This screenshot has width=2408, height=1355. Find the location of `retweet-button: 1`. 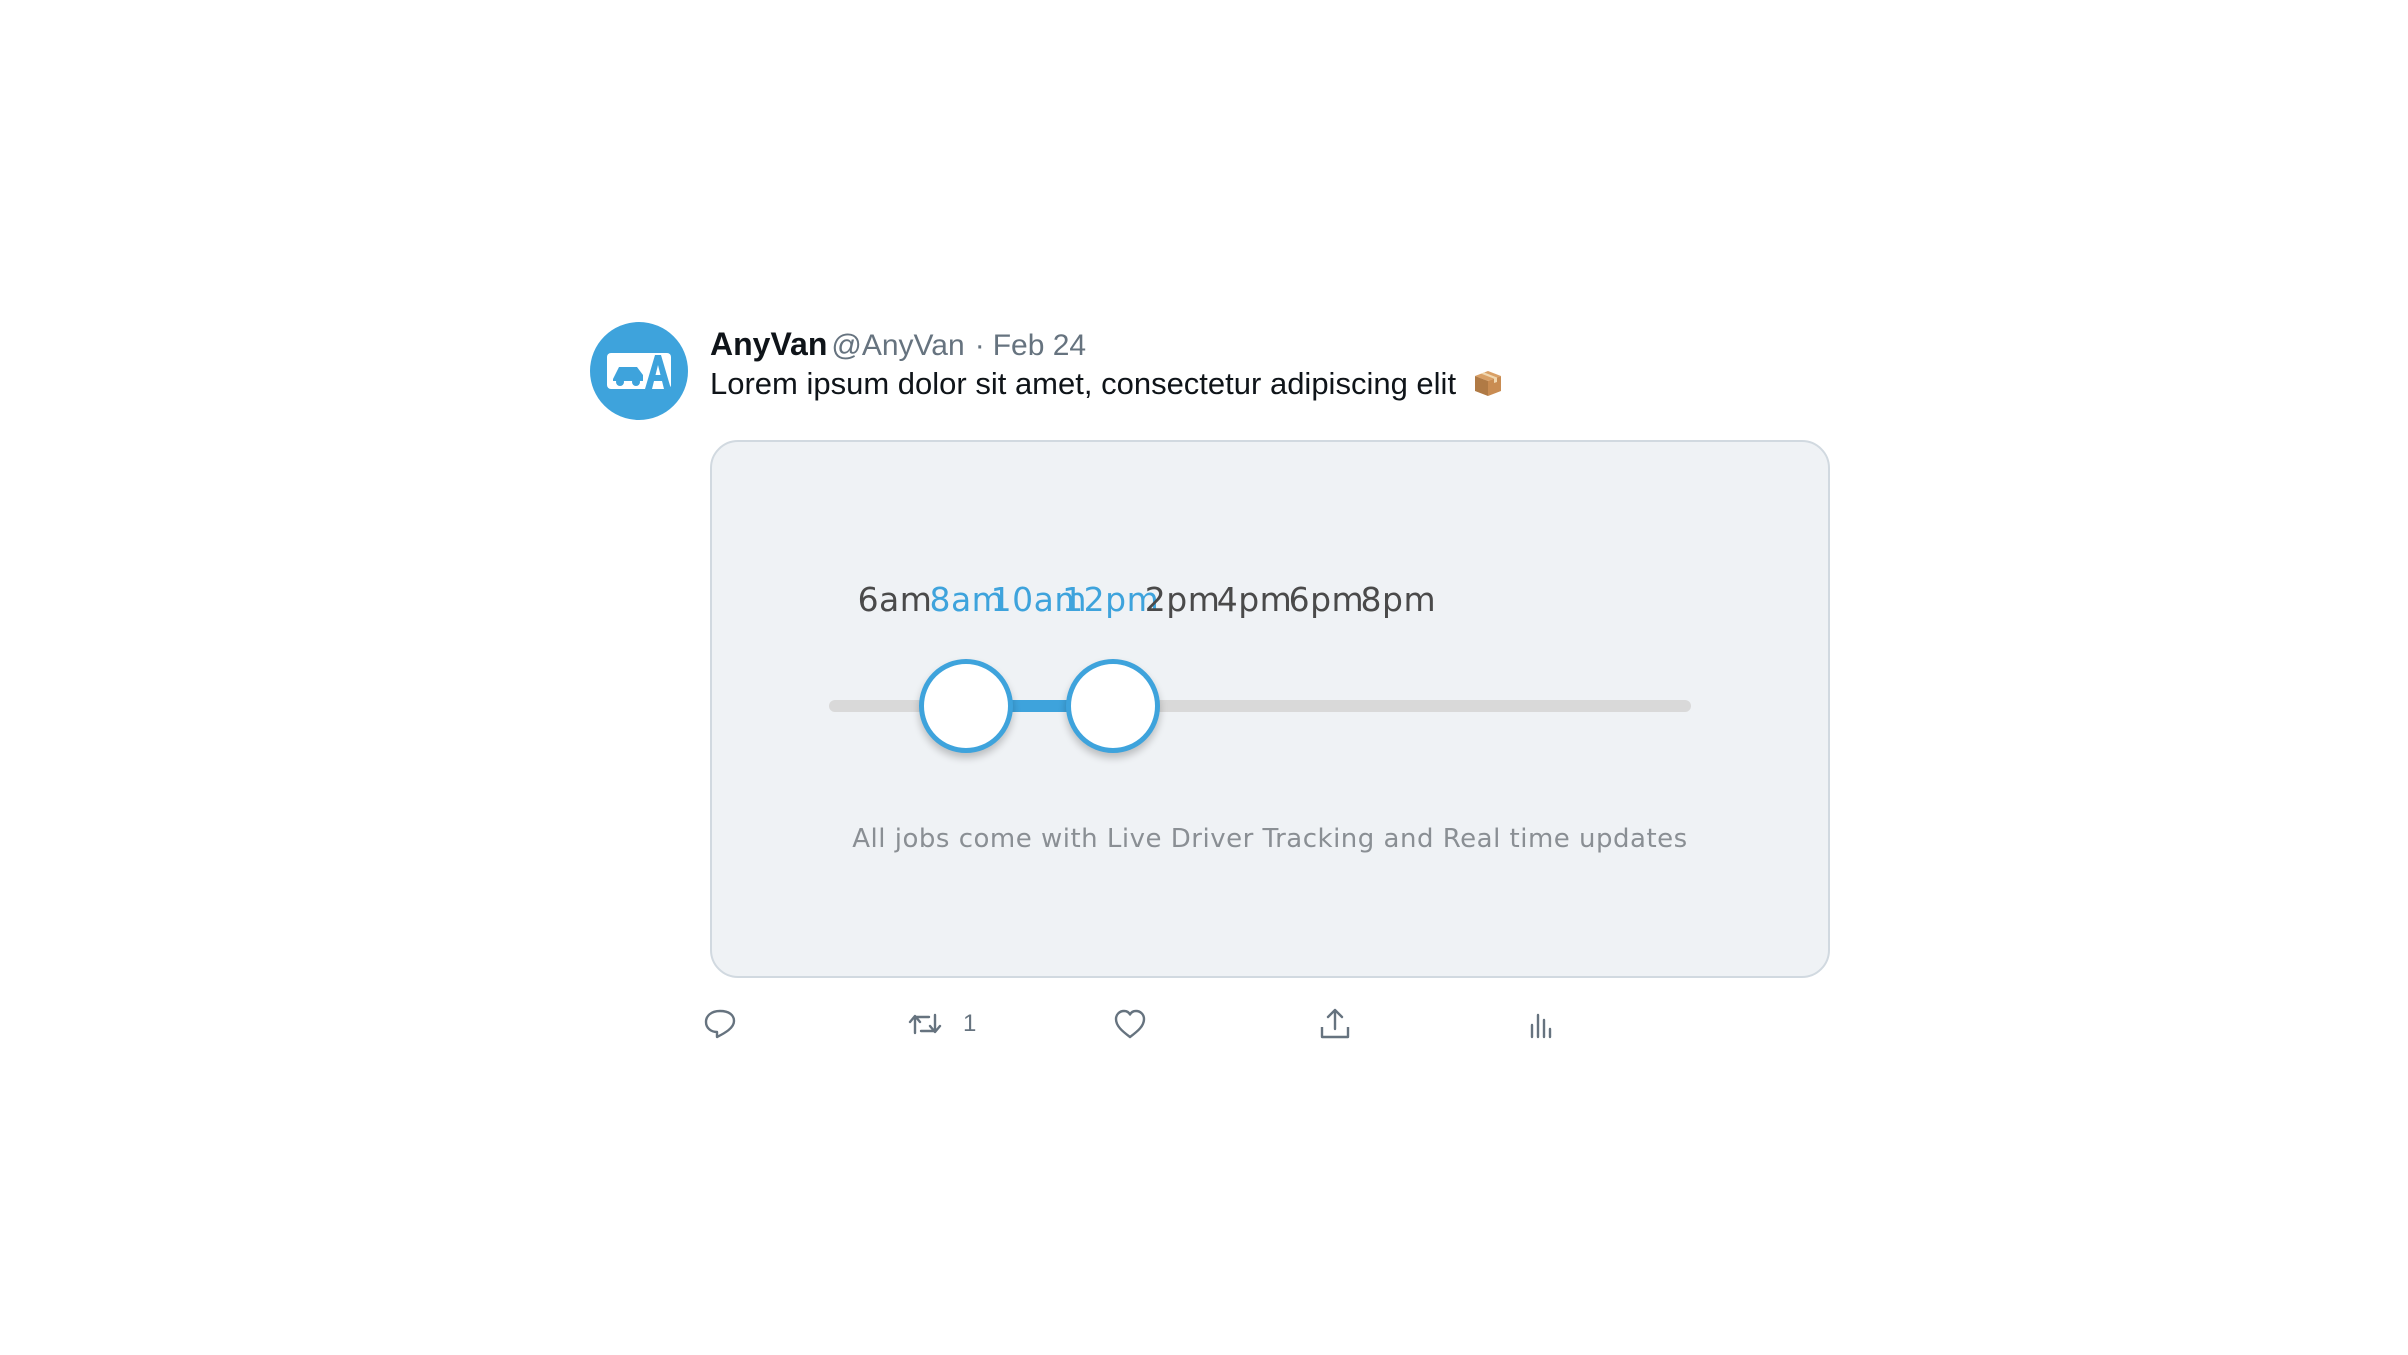

retweet-button: 1 is located at coordinates (941, 1024).